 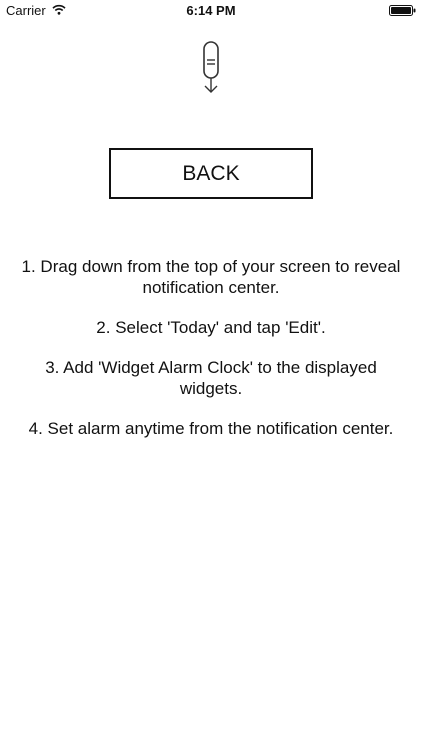 I want to click on back-button: BACK, so click(x=211, y=173).